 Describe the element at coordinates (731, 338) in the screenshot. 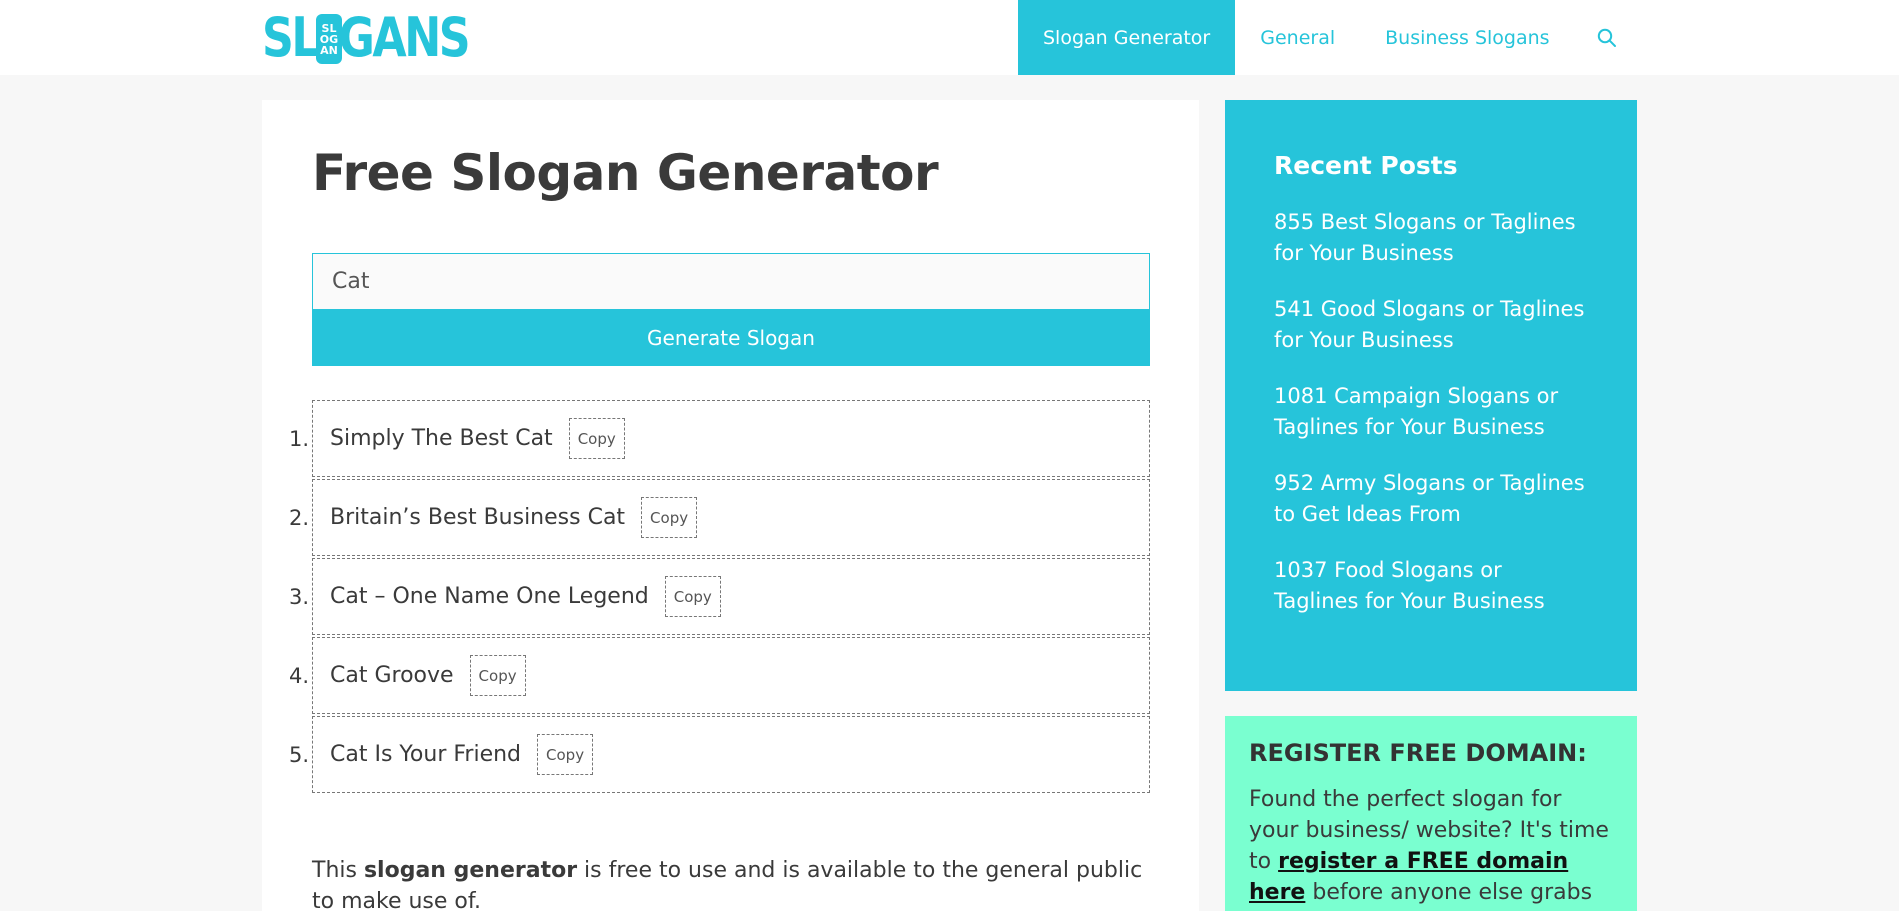

I see `generate-slogan-button: Generate Slogan` at that location.